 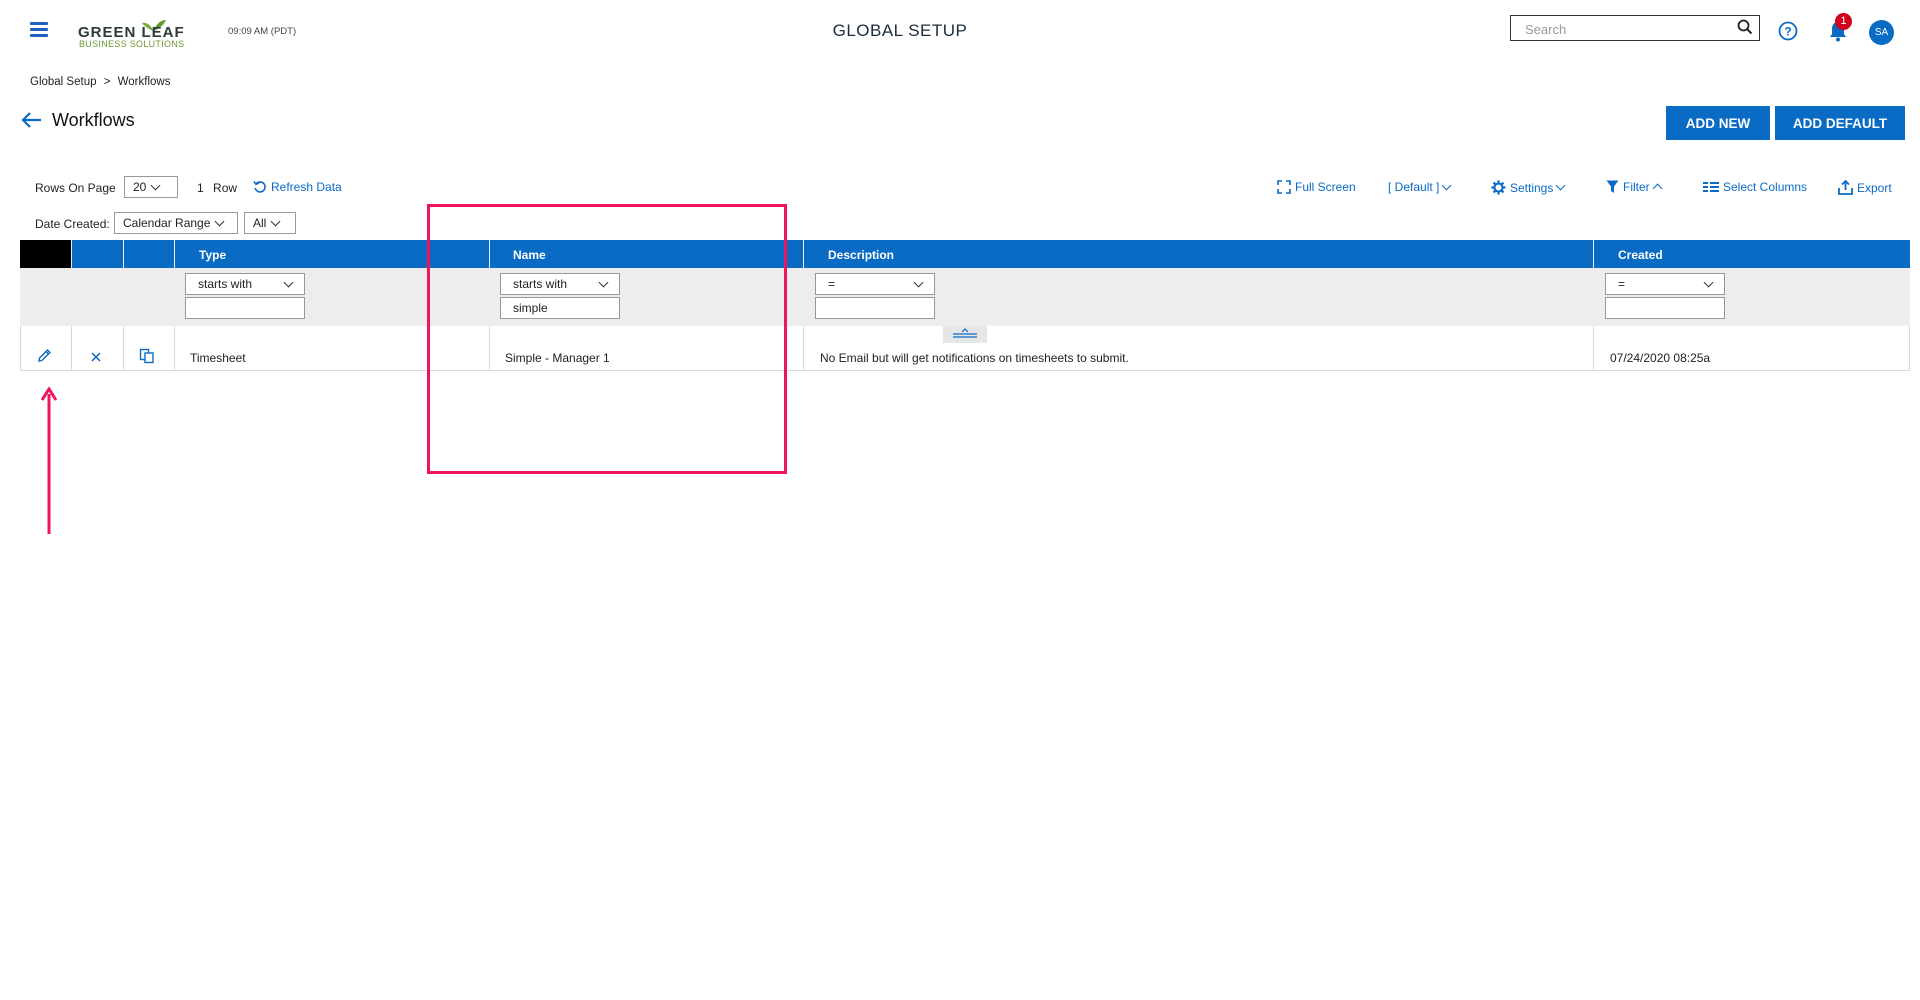 I want to click on add-new-button: ADD NEW, so click(x=1718, y=123).